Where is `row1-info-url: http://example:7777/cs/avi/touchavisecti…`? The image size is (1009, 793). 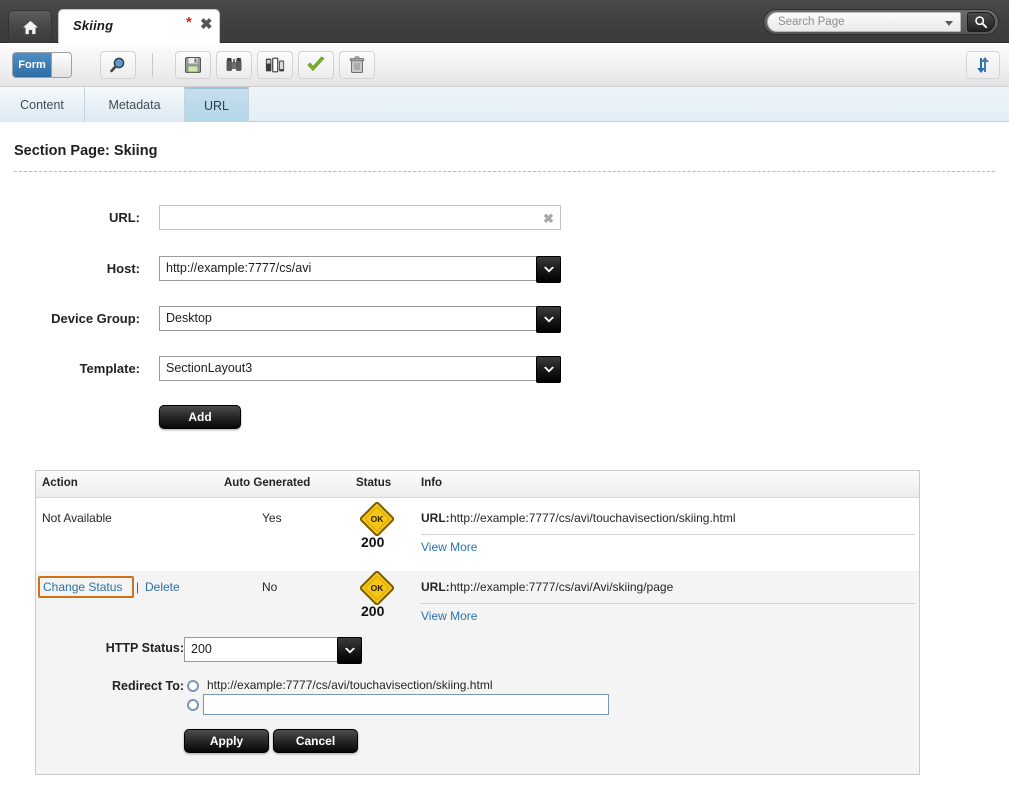 row1-info-url: http://example:7777/cs/avi/touchavisecti… is located at coordinates (593, 518).